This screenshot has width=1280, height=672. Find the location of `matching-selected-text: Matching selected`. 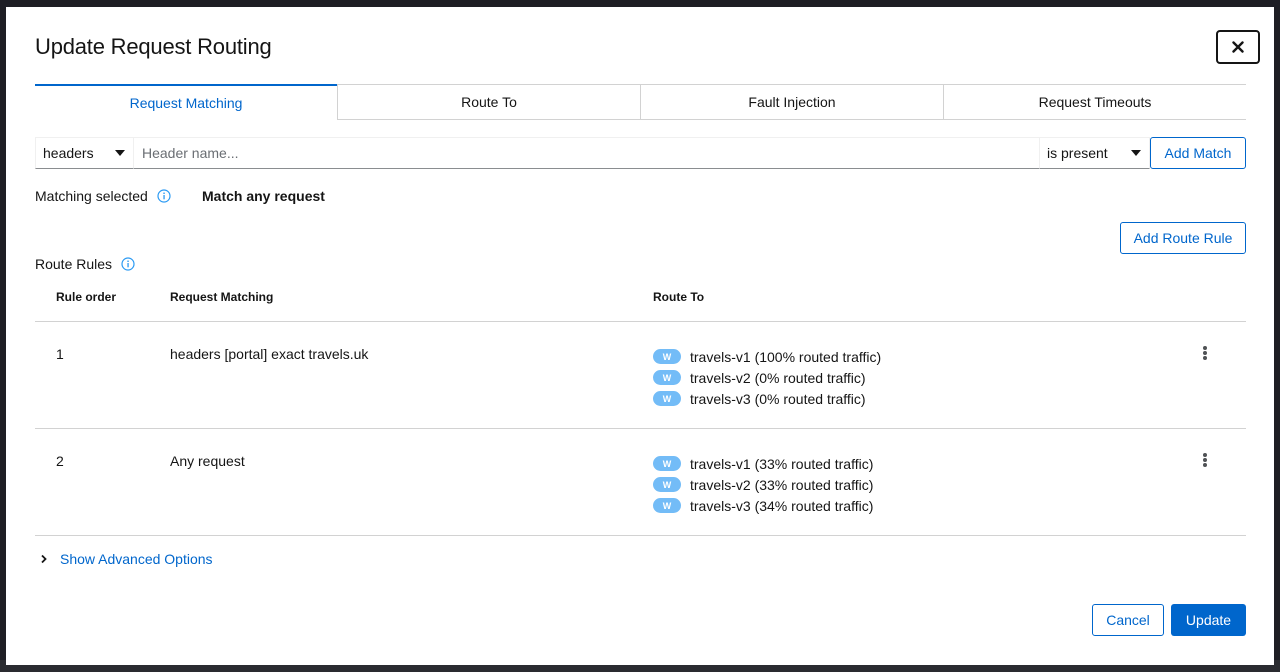

matching-selected-text: Matching selected is located at coordinates (91, 196).